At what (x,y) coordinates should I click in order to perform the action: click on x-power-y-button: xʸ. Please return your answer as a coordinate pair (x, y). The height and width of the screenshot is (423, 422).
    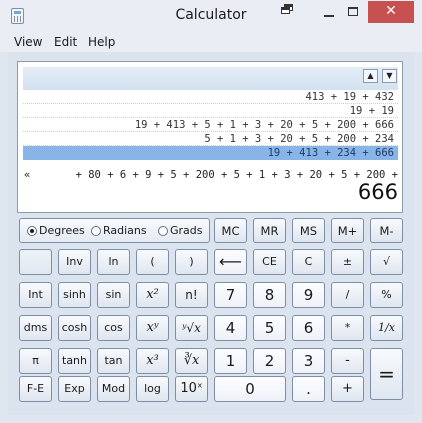
    Looking at the image, I should click on (152, 328).